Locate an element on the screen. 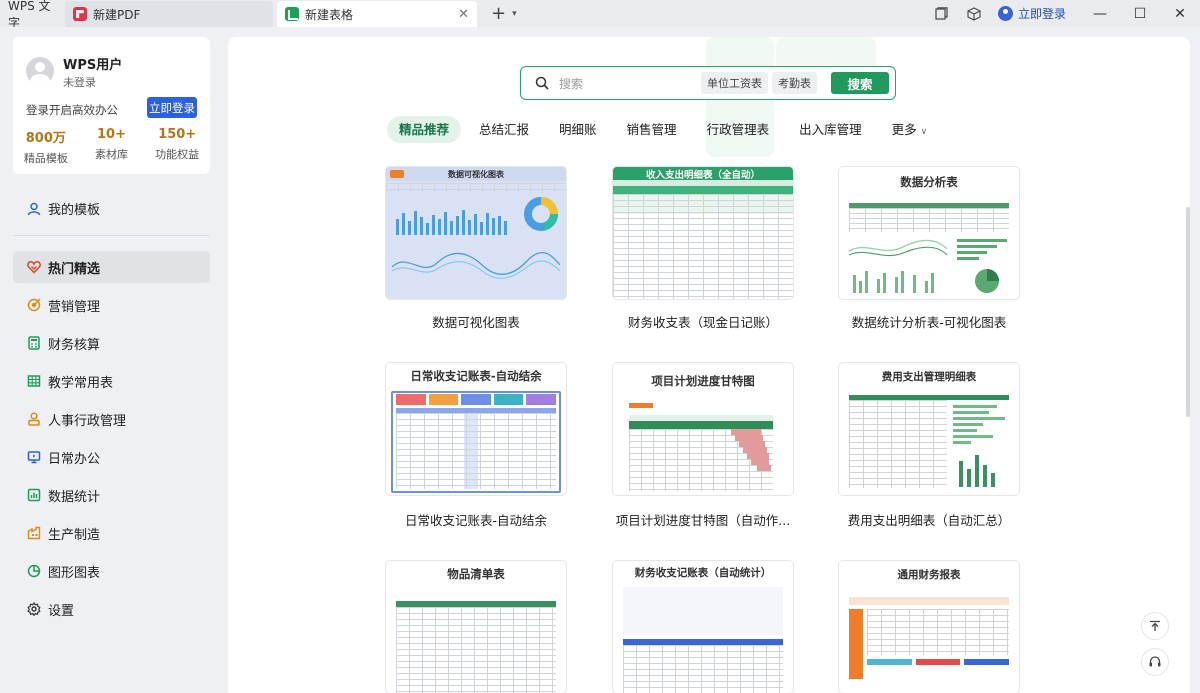 Image resolution: width=1200 pixels, height=693 pixels. sidebar-item-marketing: 营销管理 is located at coordinates (111, 305).